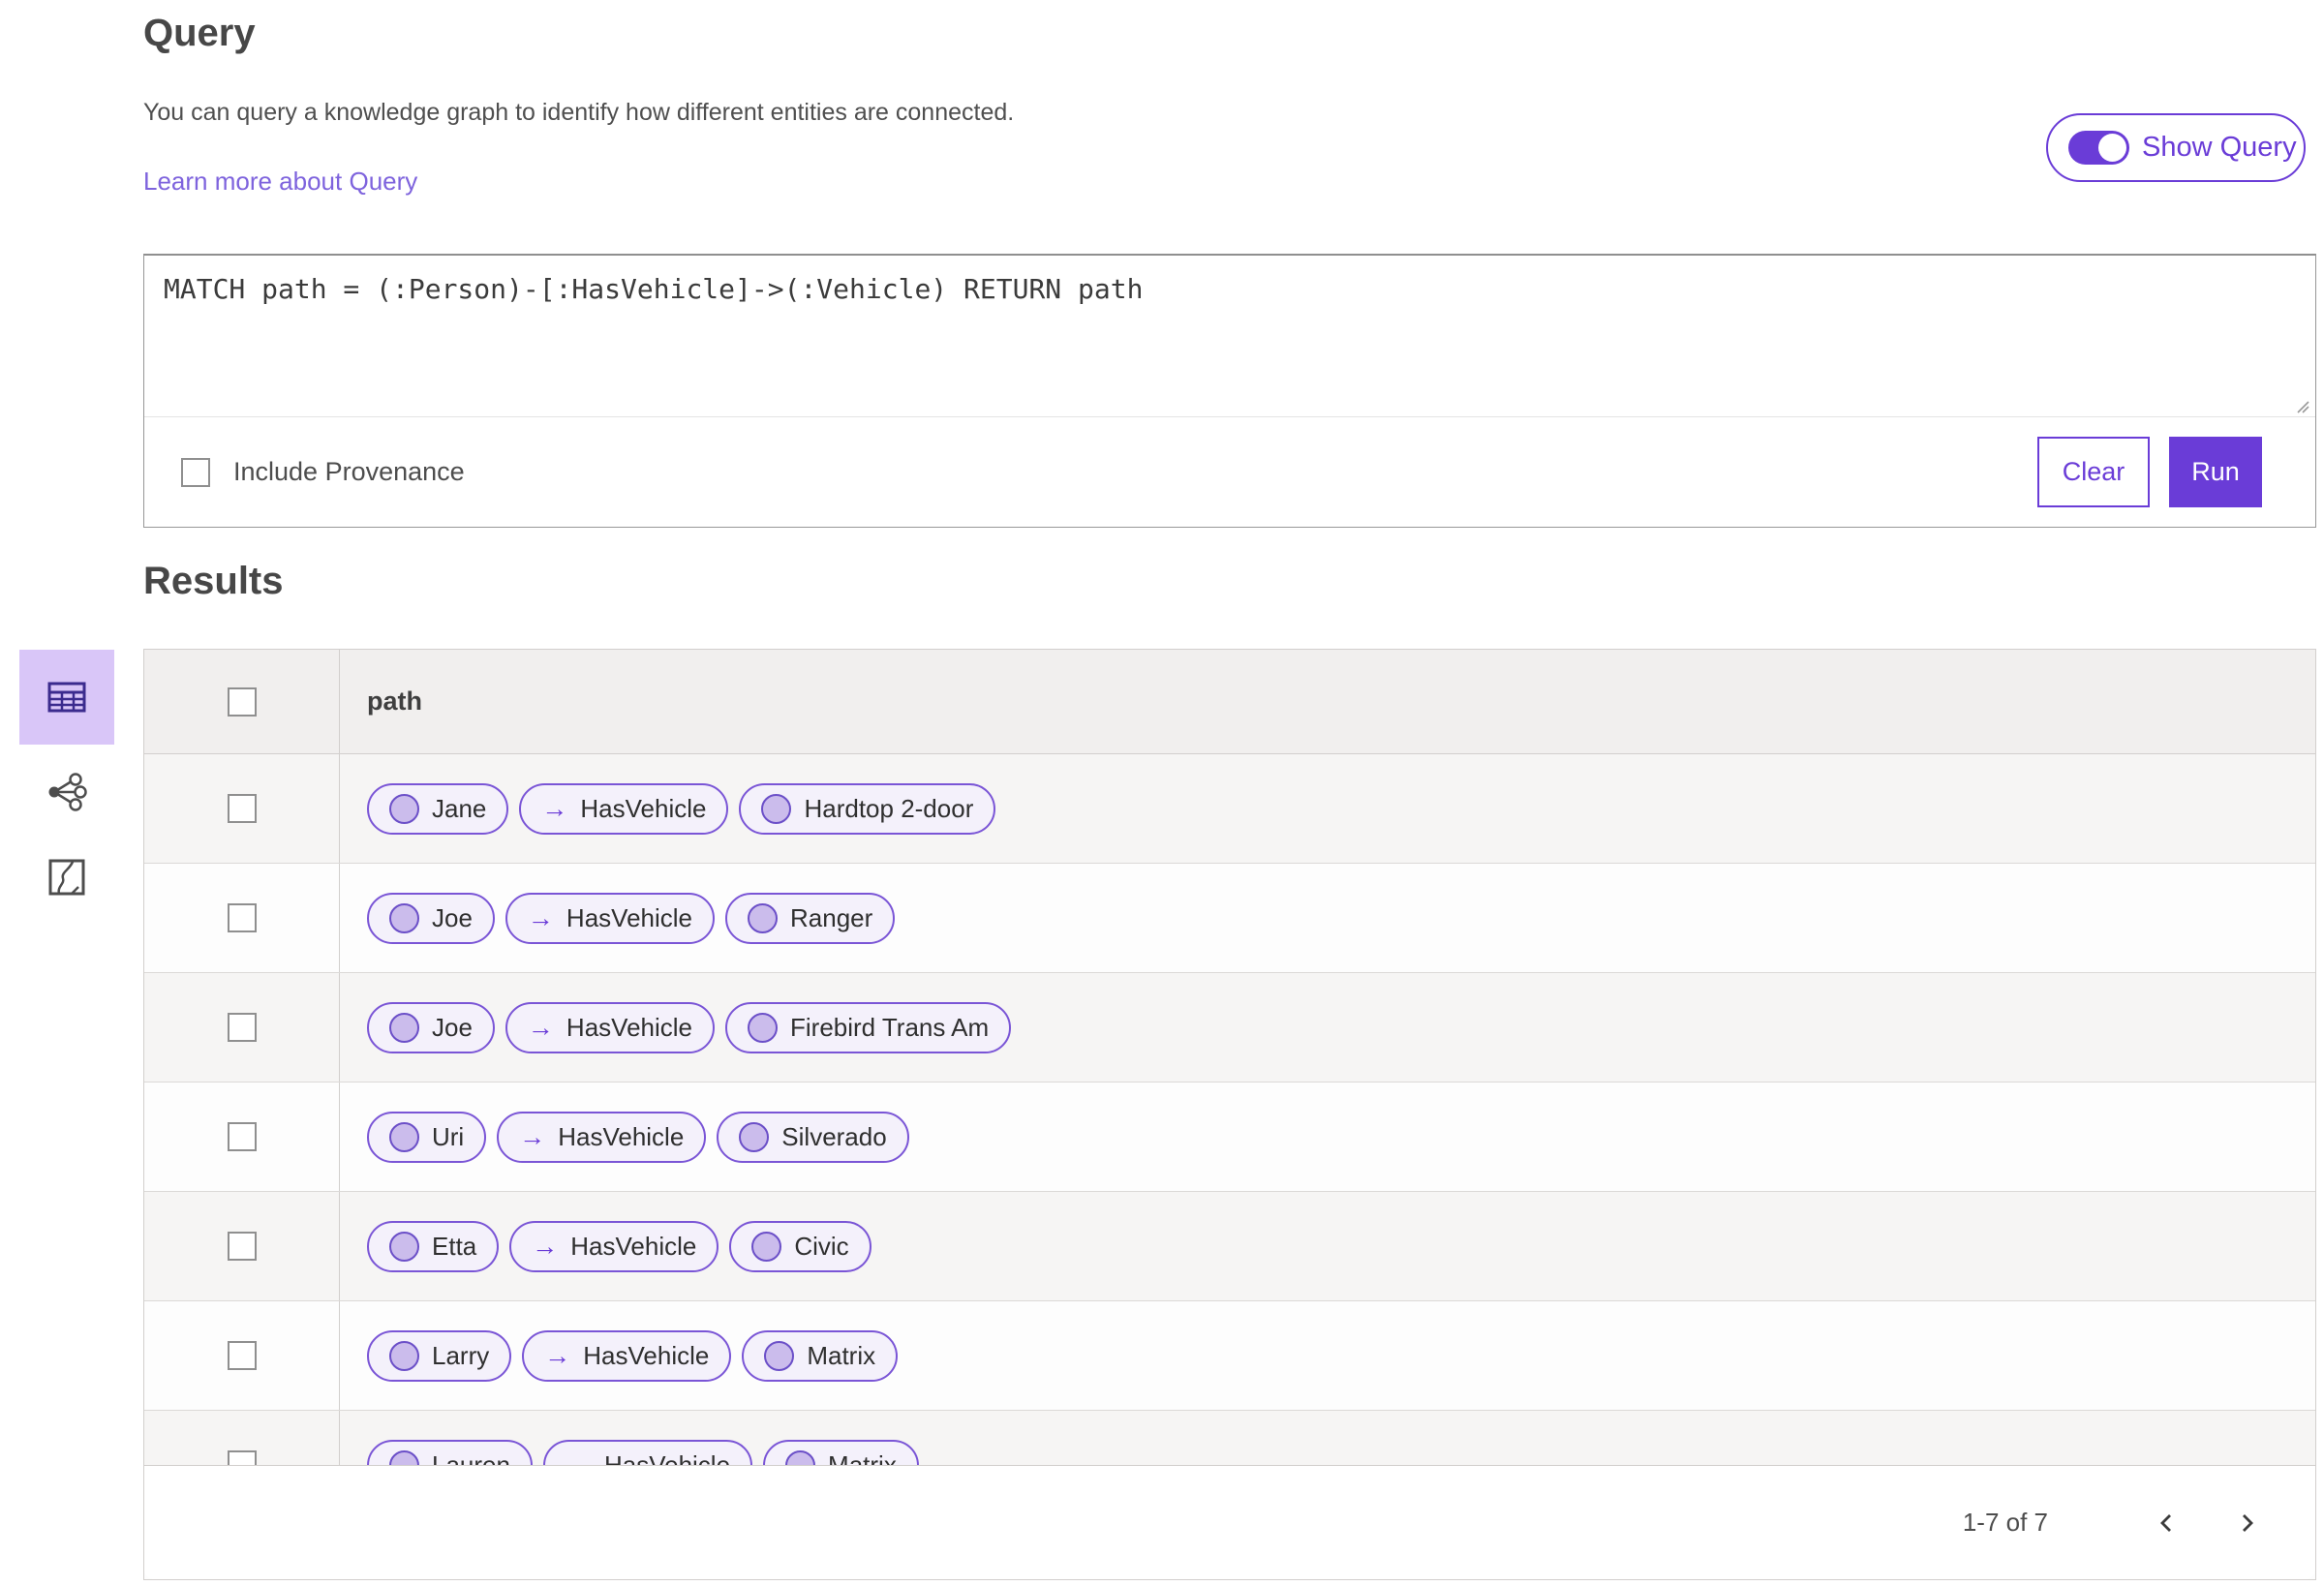 This screenshot has width=2324, height=1586. I want to click on entity-pill-label: Ranger, so click(832, 917).